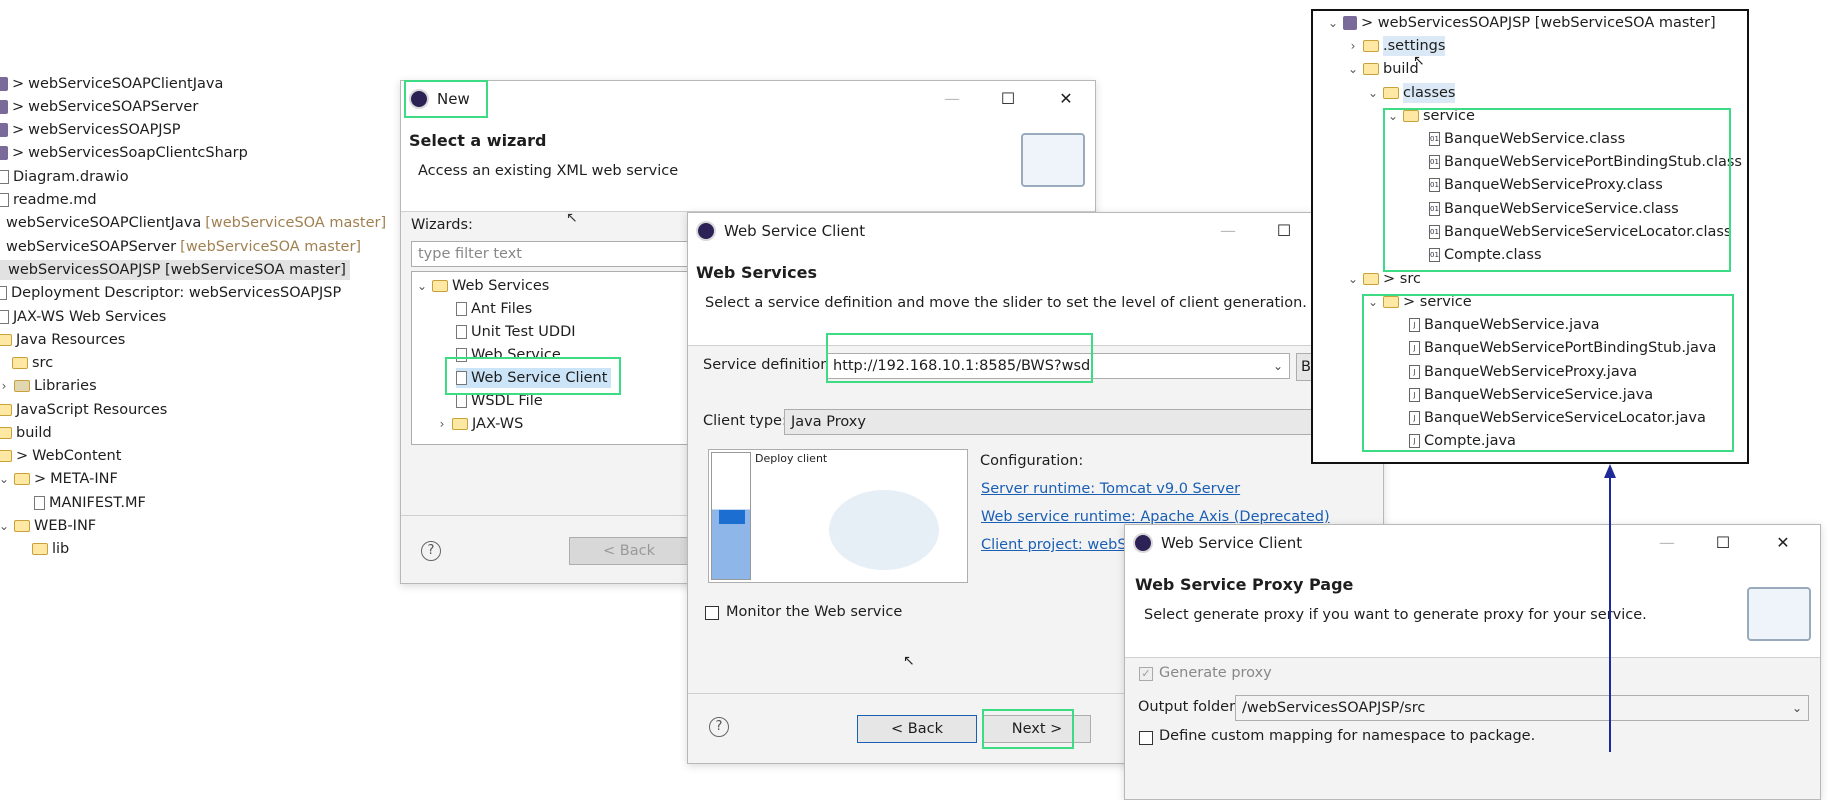 The image size is (1838, 800). Describe the element at coordinates (48, 526) in the screenshot. I see `tree-item: ⌄ WEB-INF` at that location.